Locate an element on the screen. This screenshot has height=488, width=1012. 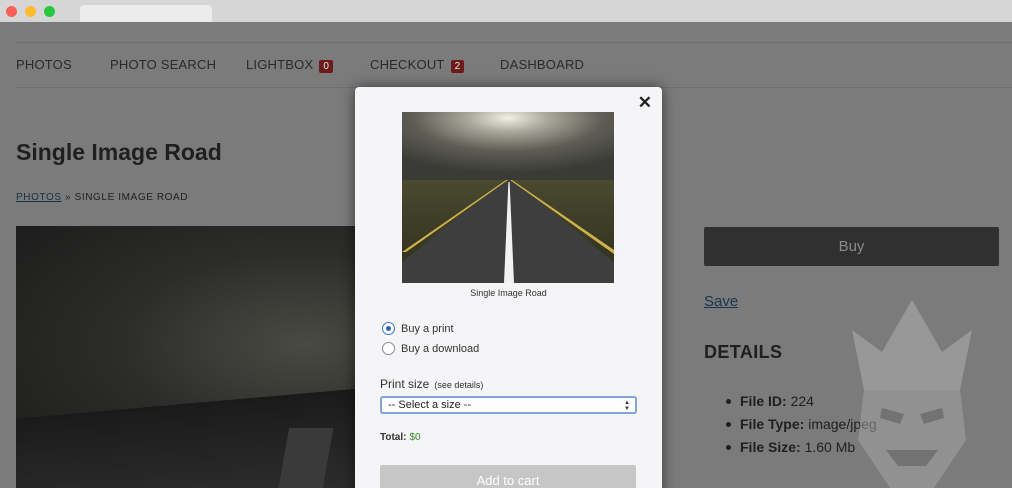
select-arrows-icon: ▲ ▼ is located at coordinates (627, 406).